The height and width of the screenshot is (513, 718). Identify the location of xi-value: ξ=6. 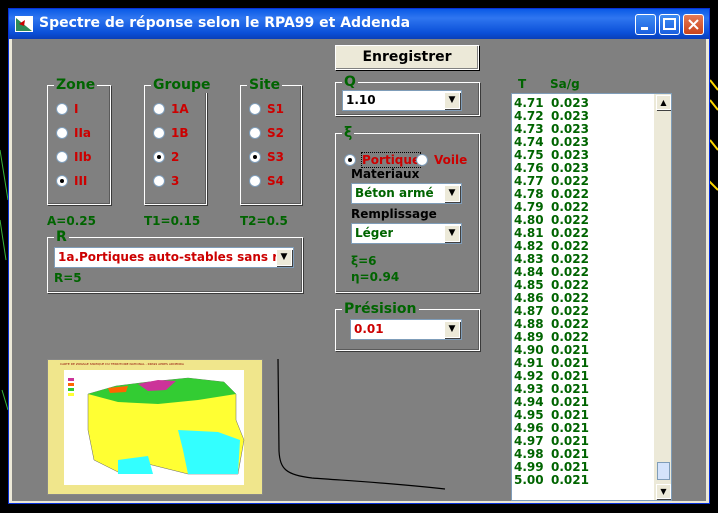
(364, 261).